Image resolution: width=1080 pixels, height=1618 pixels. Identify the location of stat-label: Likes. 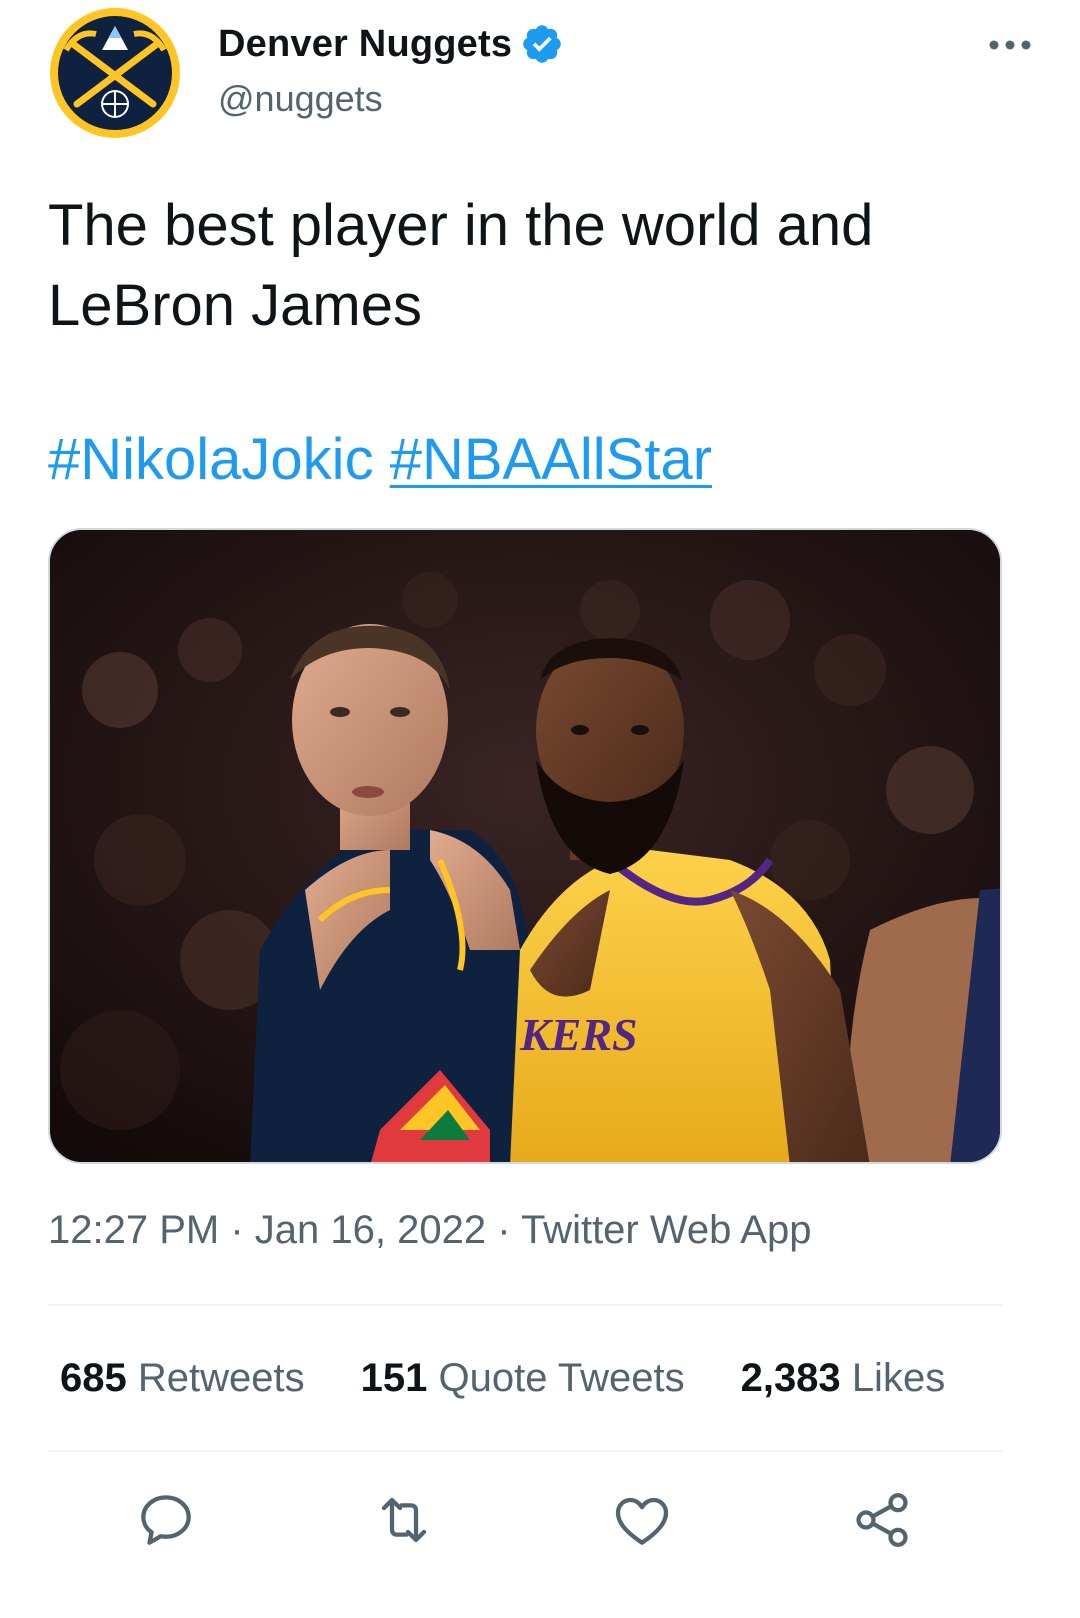
(898, 1378).